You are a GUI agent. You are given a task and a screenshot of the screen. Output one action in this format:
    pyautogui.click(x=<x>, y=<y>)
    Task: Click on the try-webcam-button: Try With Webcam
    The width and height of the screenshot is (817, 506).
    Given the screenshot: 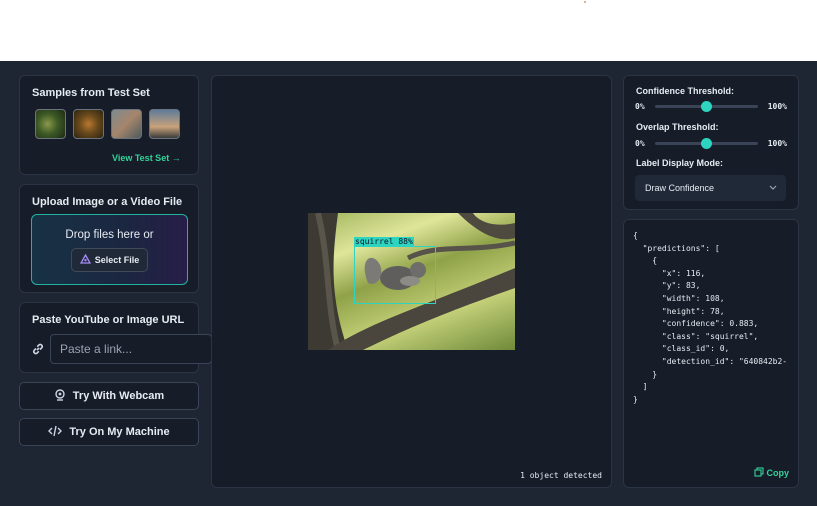 What is the action you would take?
    pyautogui.click(x=109, y=396)
    